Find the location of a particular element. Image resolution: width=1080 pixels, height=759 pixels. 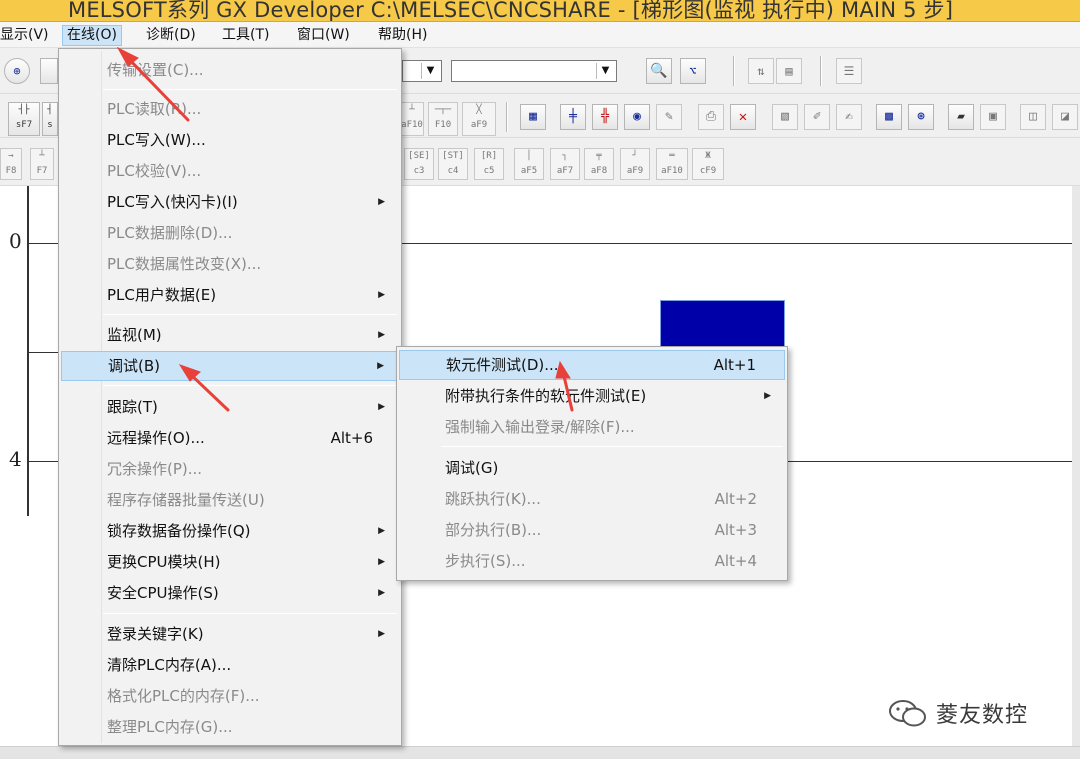

menu-online: 在线(O) is located at coordinates (92, 35).